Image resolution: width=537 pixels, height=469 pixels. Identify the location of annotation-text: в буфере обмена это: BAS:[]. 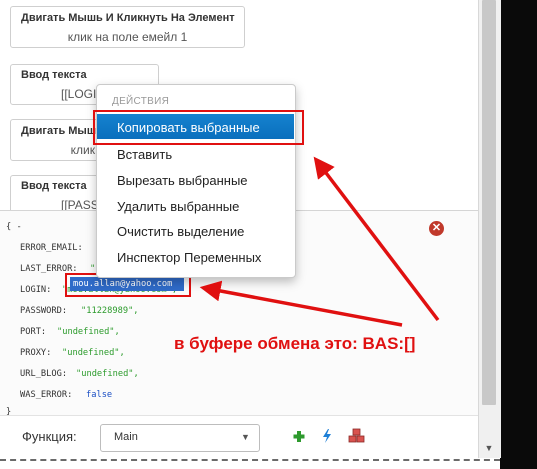
(295, 343).